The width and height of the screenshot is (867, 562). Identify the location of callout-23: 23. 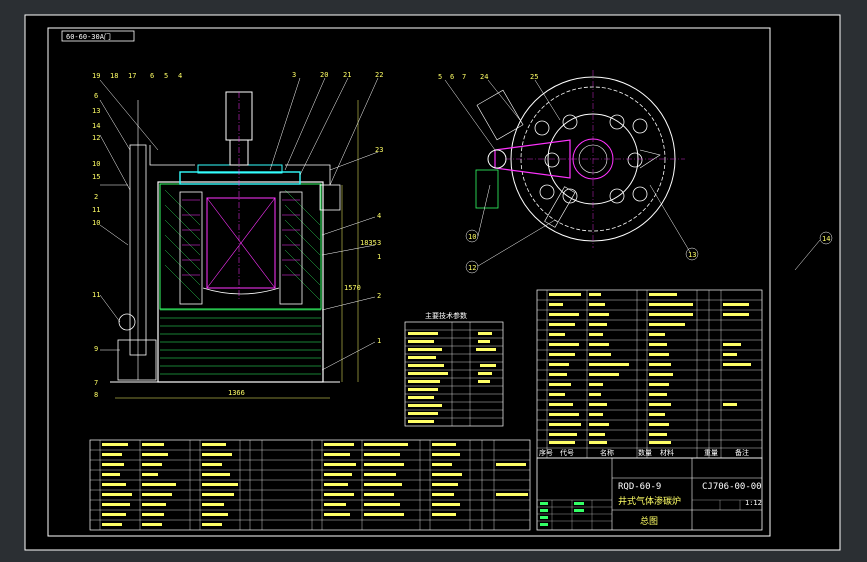
(379, 150).